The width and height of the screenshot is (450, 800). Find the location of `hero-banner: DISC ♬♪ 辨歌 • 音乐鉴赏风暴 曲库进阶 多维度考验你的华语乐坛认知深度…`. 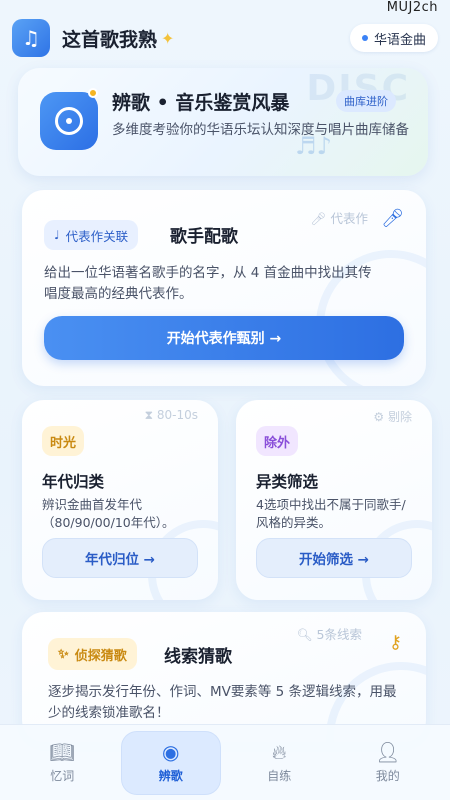

hero-banner: DISC ♬♪ 辨歌 • 音乐鉴赏风暴 曲库进阶 多维度考验你的华语乐坛认知深度… is located at coordinates (223, 122).